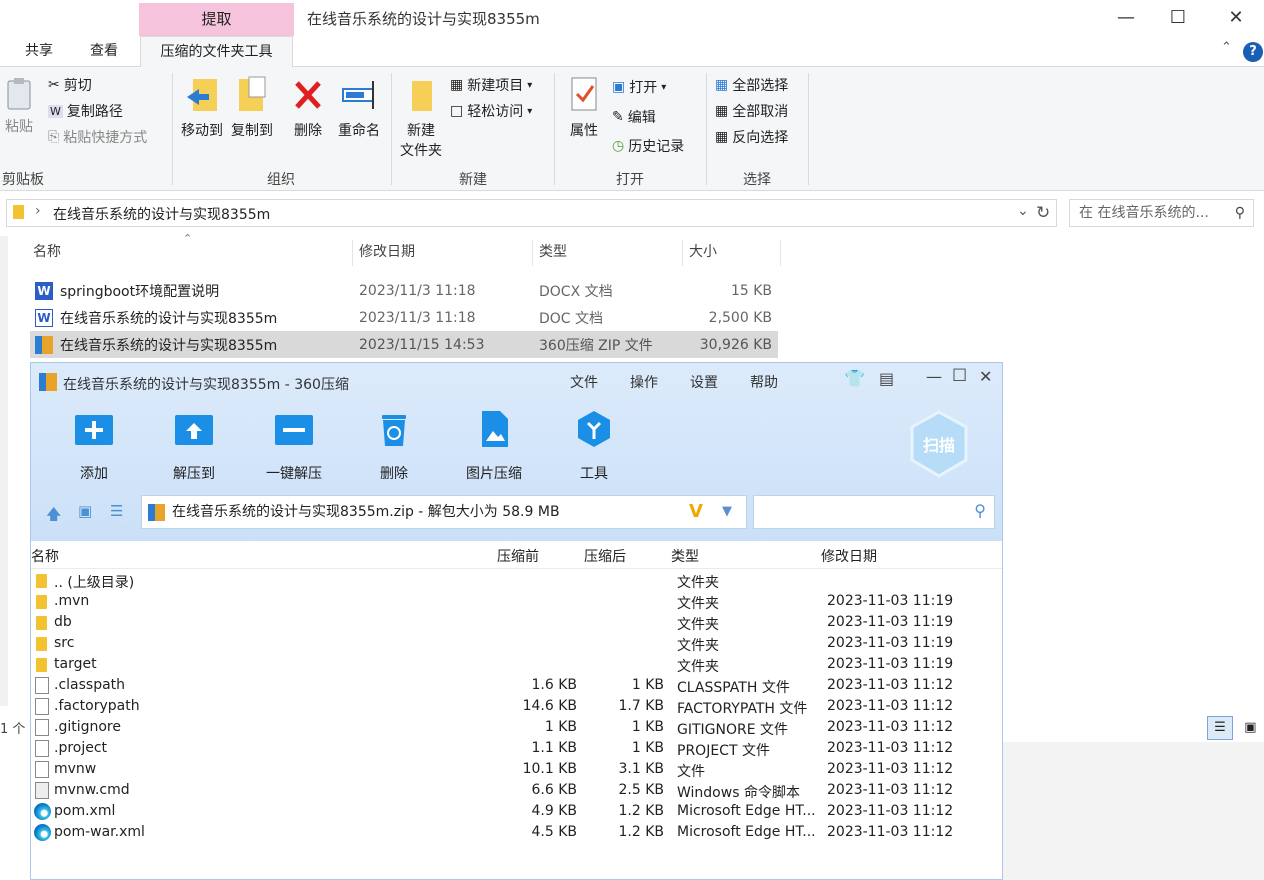  What do you see at coordinates (308, 108) in the screenshot?
I see `delete-button: 删除` at bounding box center [308, 108].